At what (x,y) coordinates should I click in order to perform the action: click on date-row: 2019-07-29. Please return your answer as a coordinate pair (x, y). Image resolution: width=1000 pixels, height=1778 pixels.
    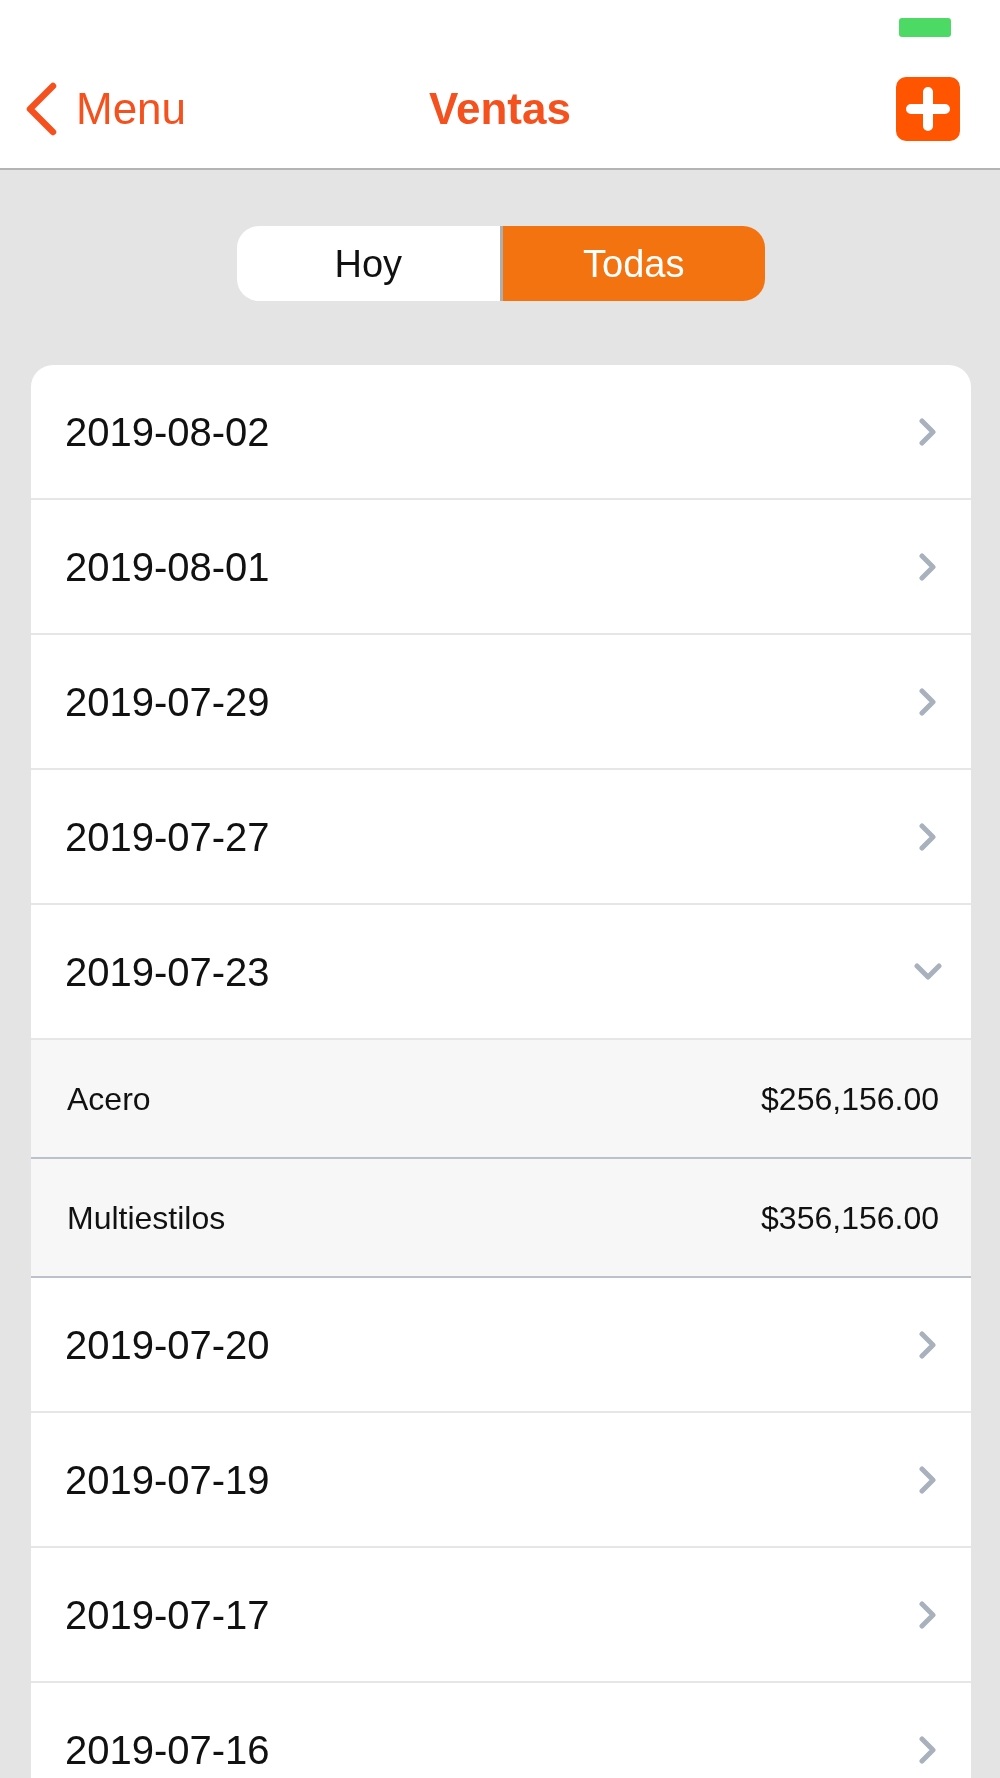
    Looking at the image, I should click on (501, 702).